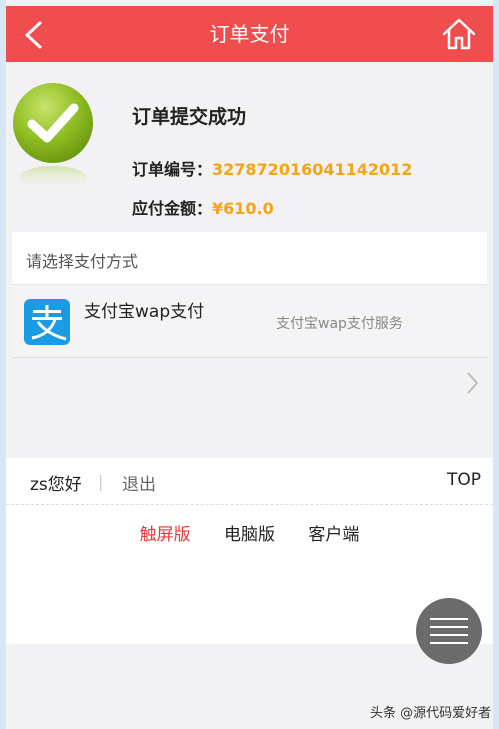 This screenshot has height=729, width=499. I want to click on page-title: 订单支付, so click(249, 34).